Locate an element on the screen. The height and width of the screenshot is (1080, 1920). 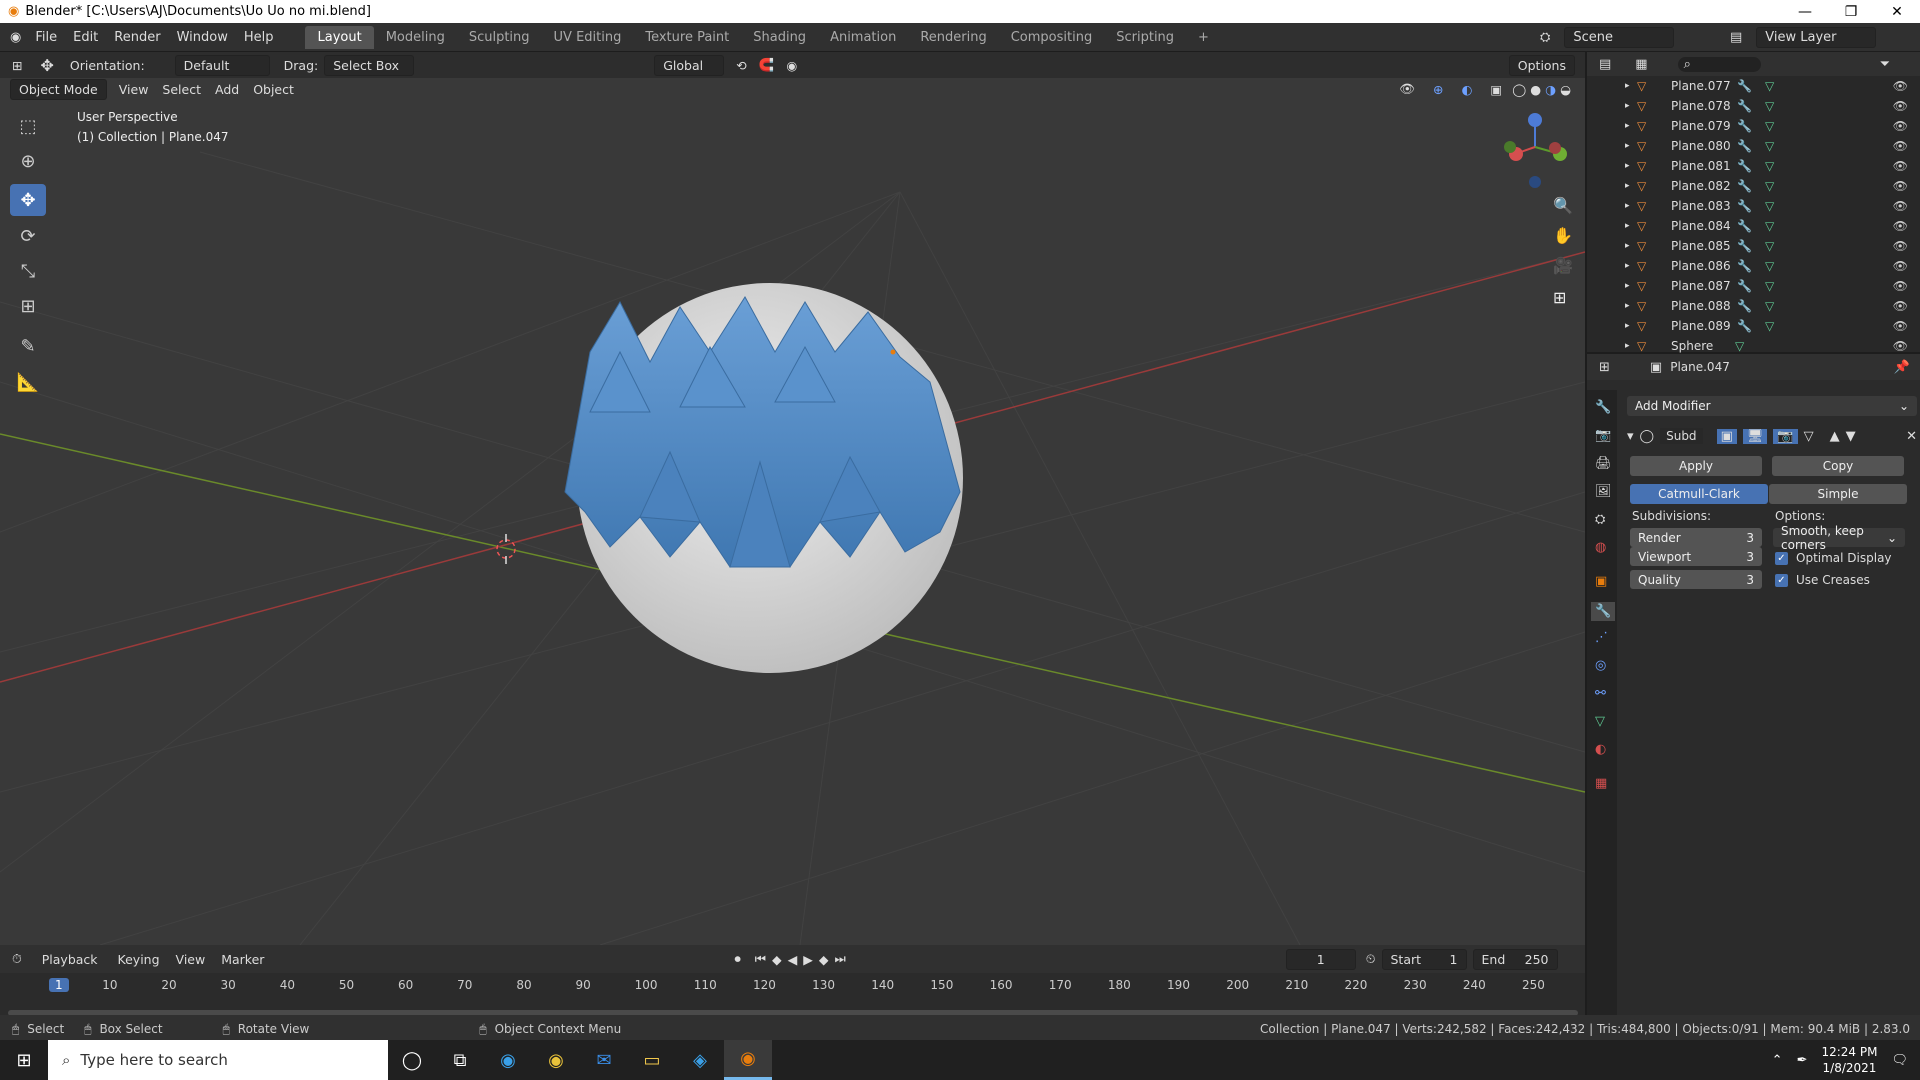
tool-tab-icon: 🔧 is located at coordinates (1603, 407).